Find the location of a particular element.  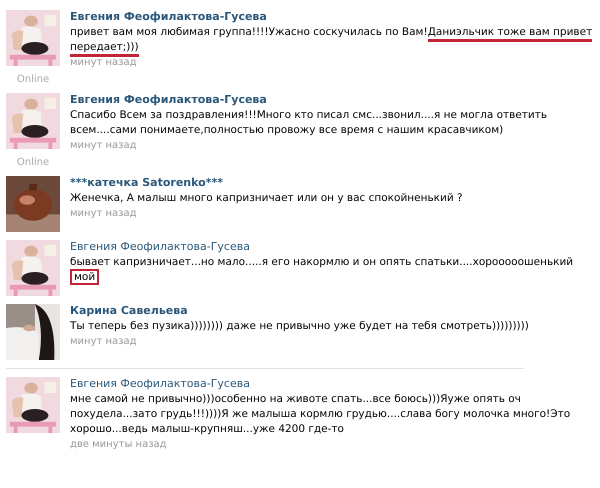

comment-time: две минуты назад is located at coordinates (118, 444).